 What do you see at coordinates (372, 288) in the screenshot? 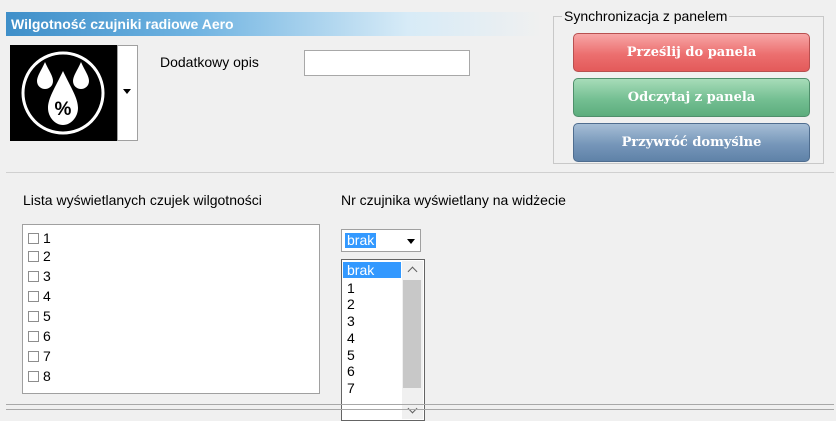
I see `option: 1` at bounding box center [372, 288].